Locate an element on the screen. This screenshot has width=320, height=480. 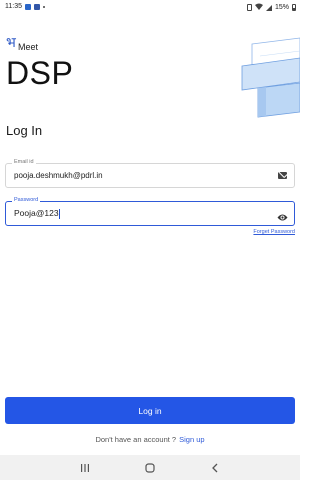
login-button: Log in is located at coordinates (150, 410).